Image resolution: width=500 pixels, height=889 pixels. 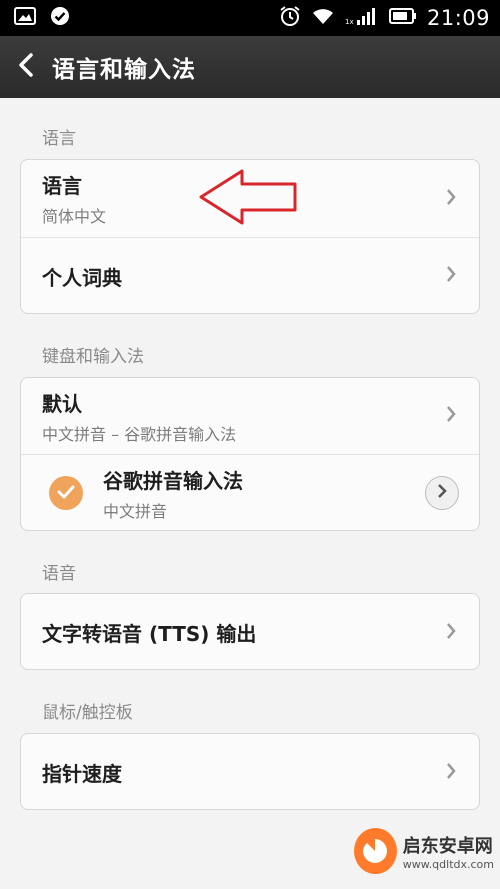 I want to click on watermark-name: 启东安卓网, so click(x=447, y=846).